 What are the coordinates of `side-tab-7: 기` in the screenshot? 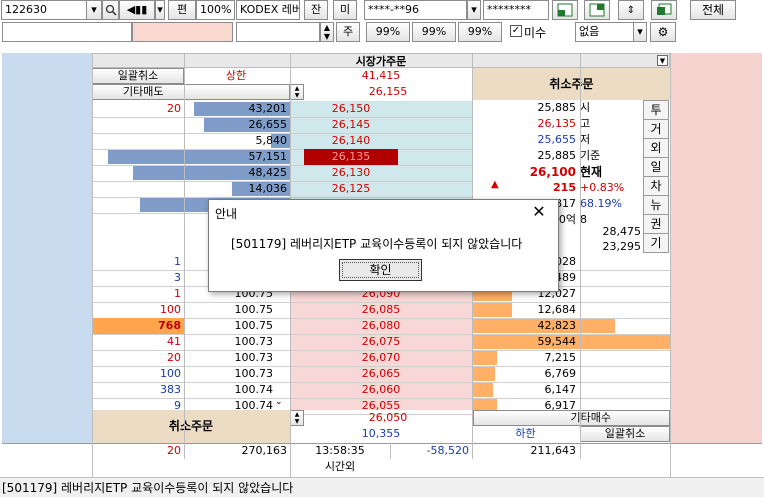 It's located at (656, 243).